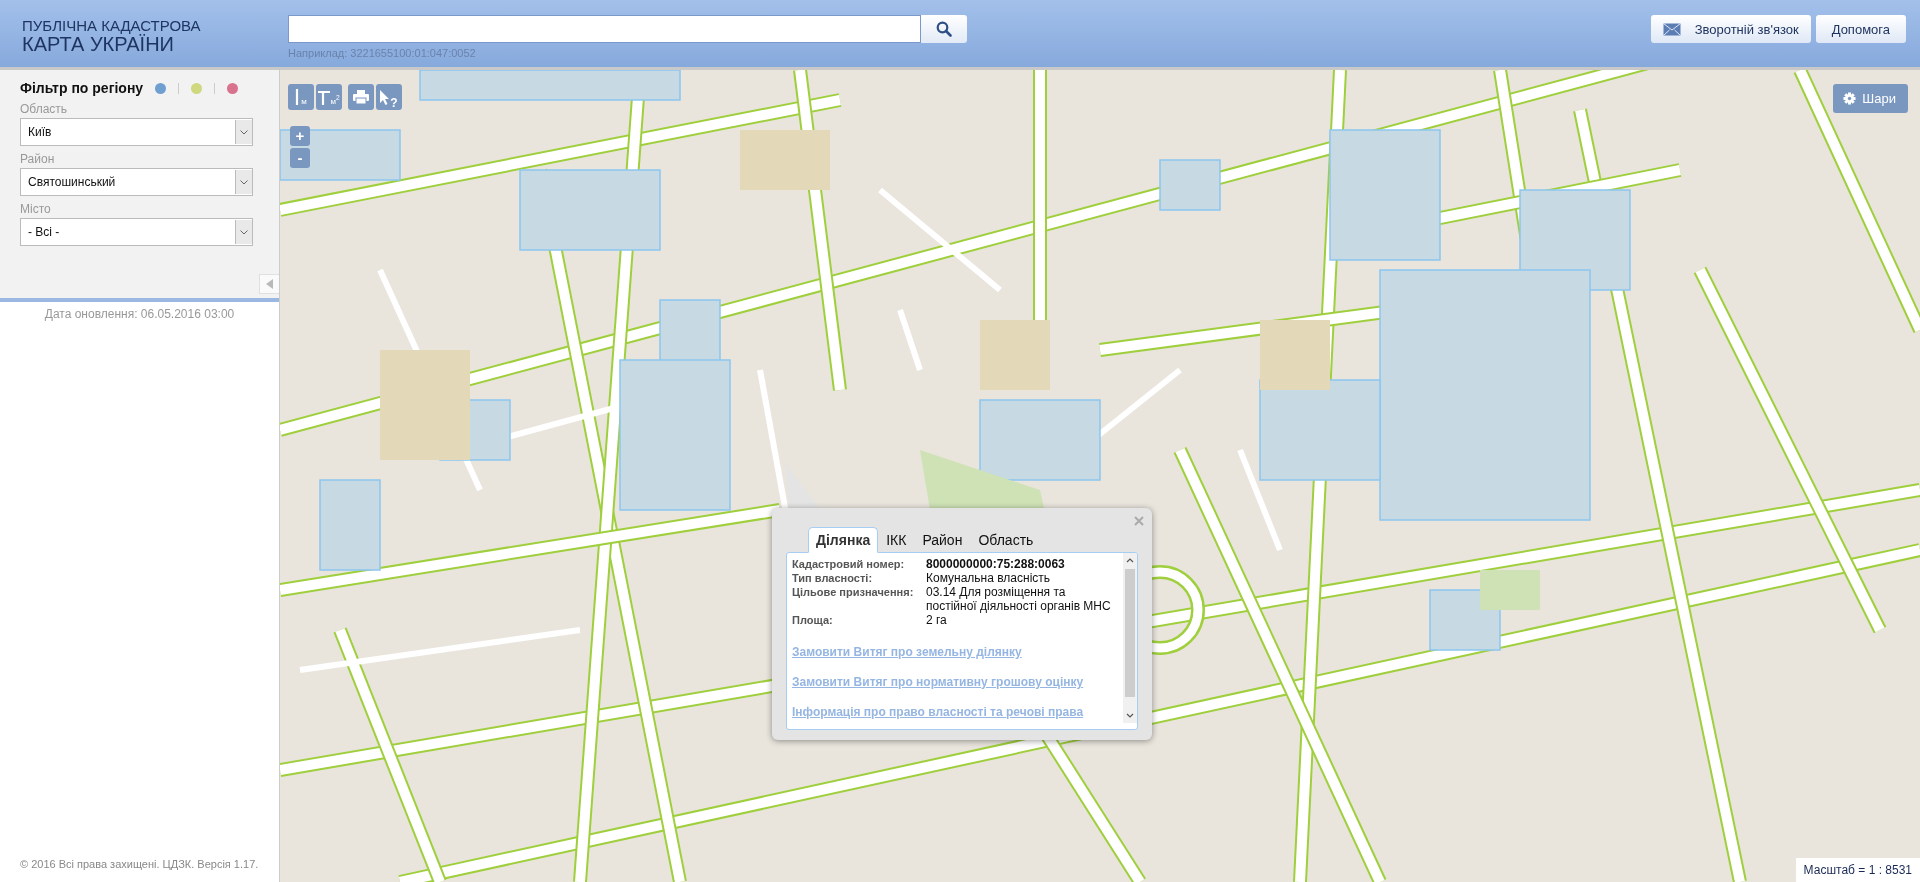  I want to click on print-button, so click(361, 97).